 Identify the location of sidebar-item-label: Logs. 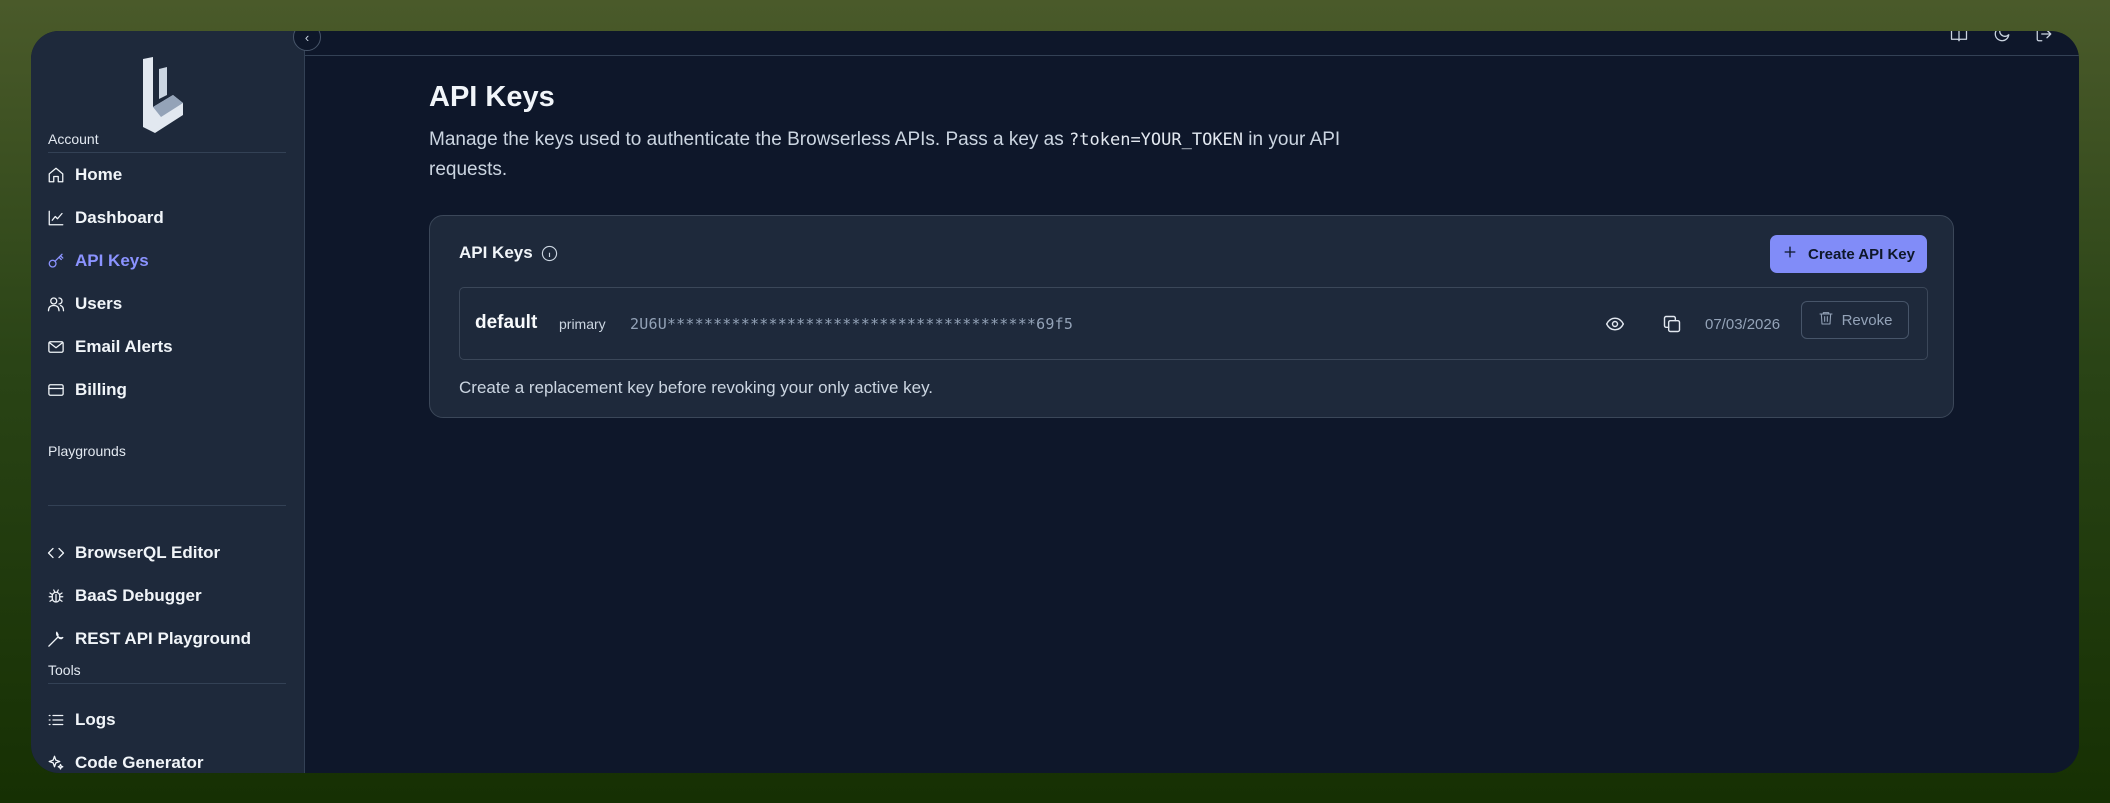
(95, 719).